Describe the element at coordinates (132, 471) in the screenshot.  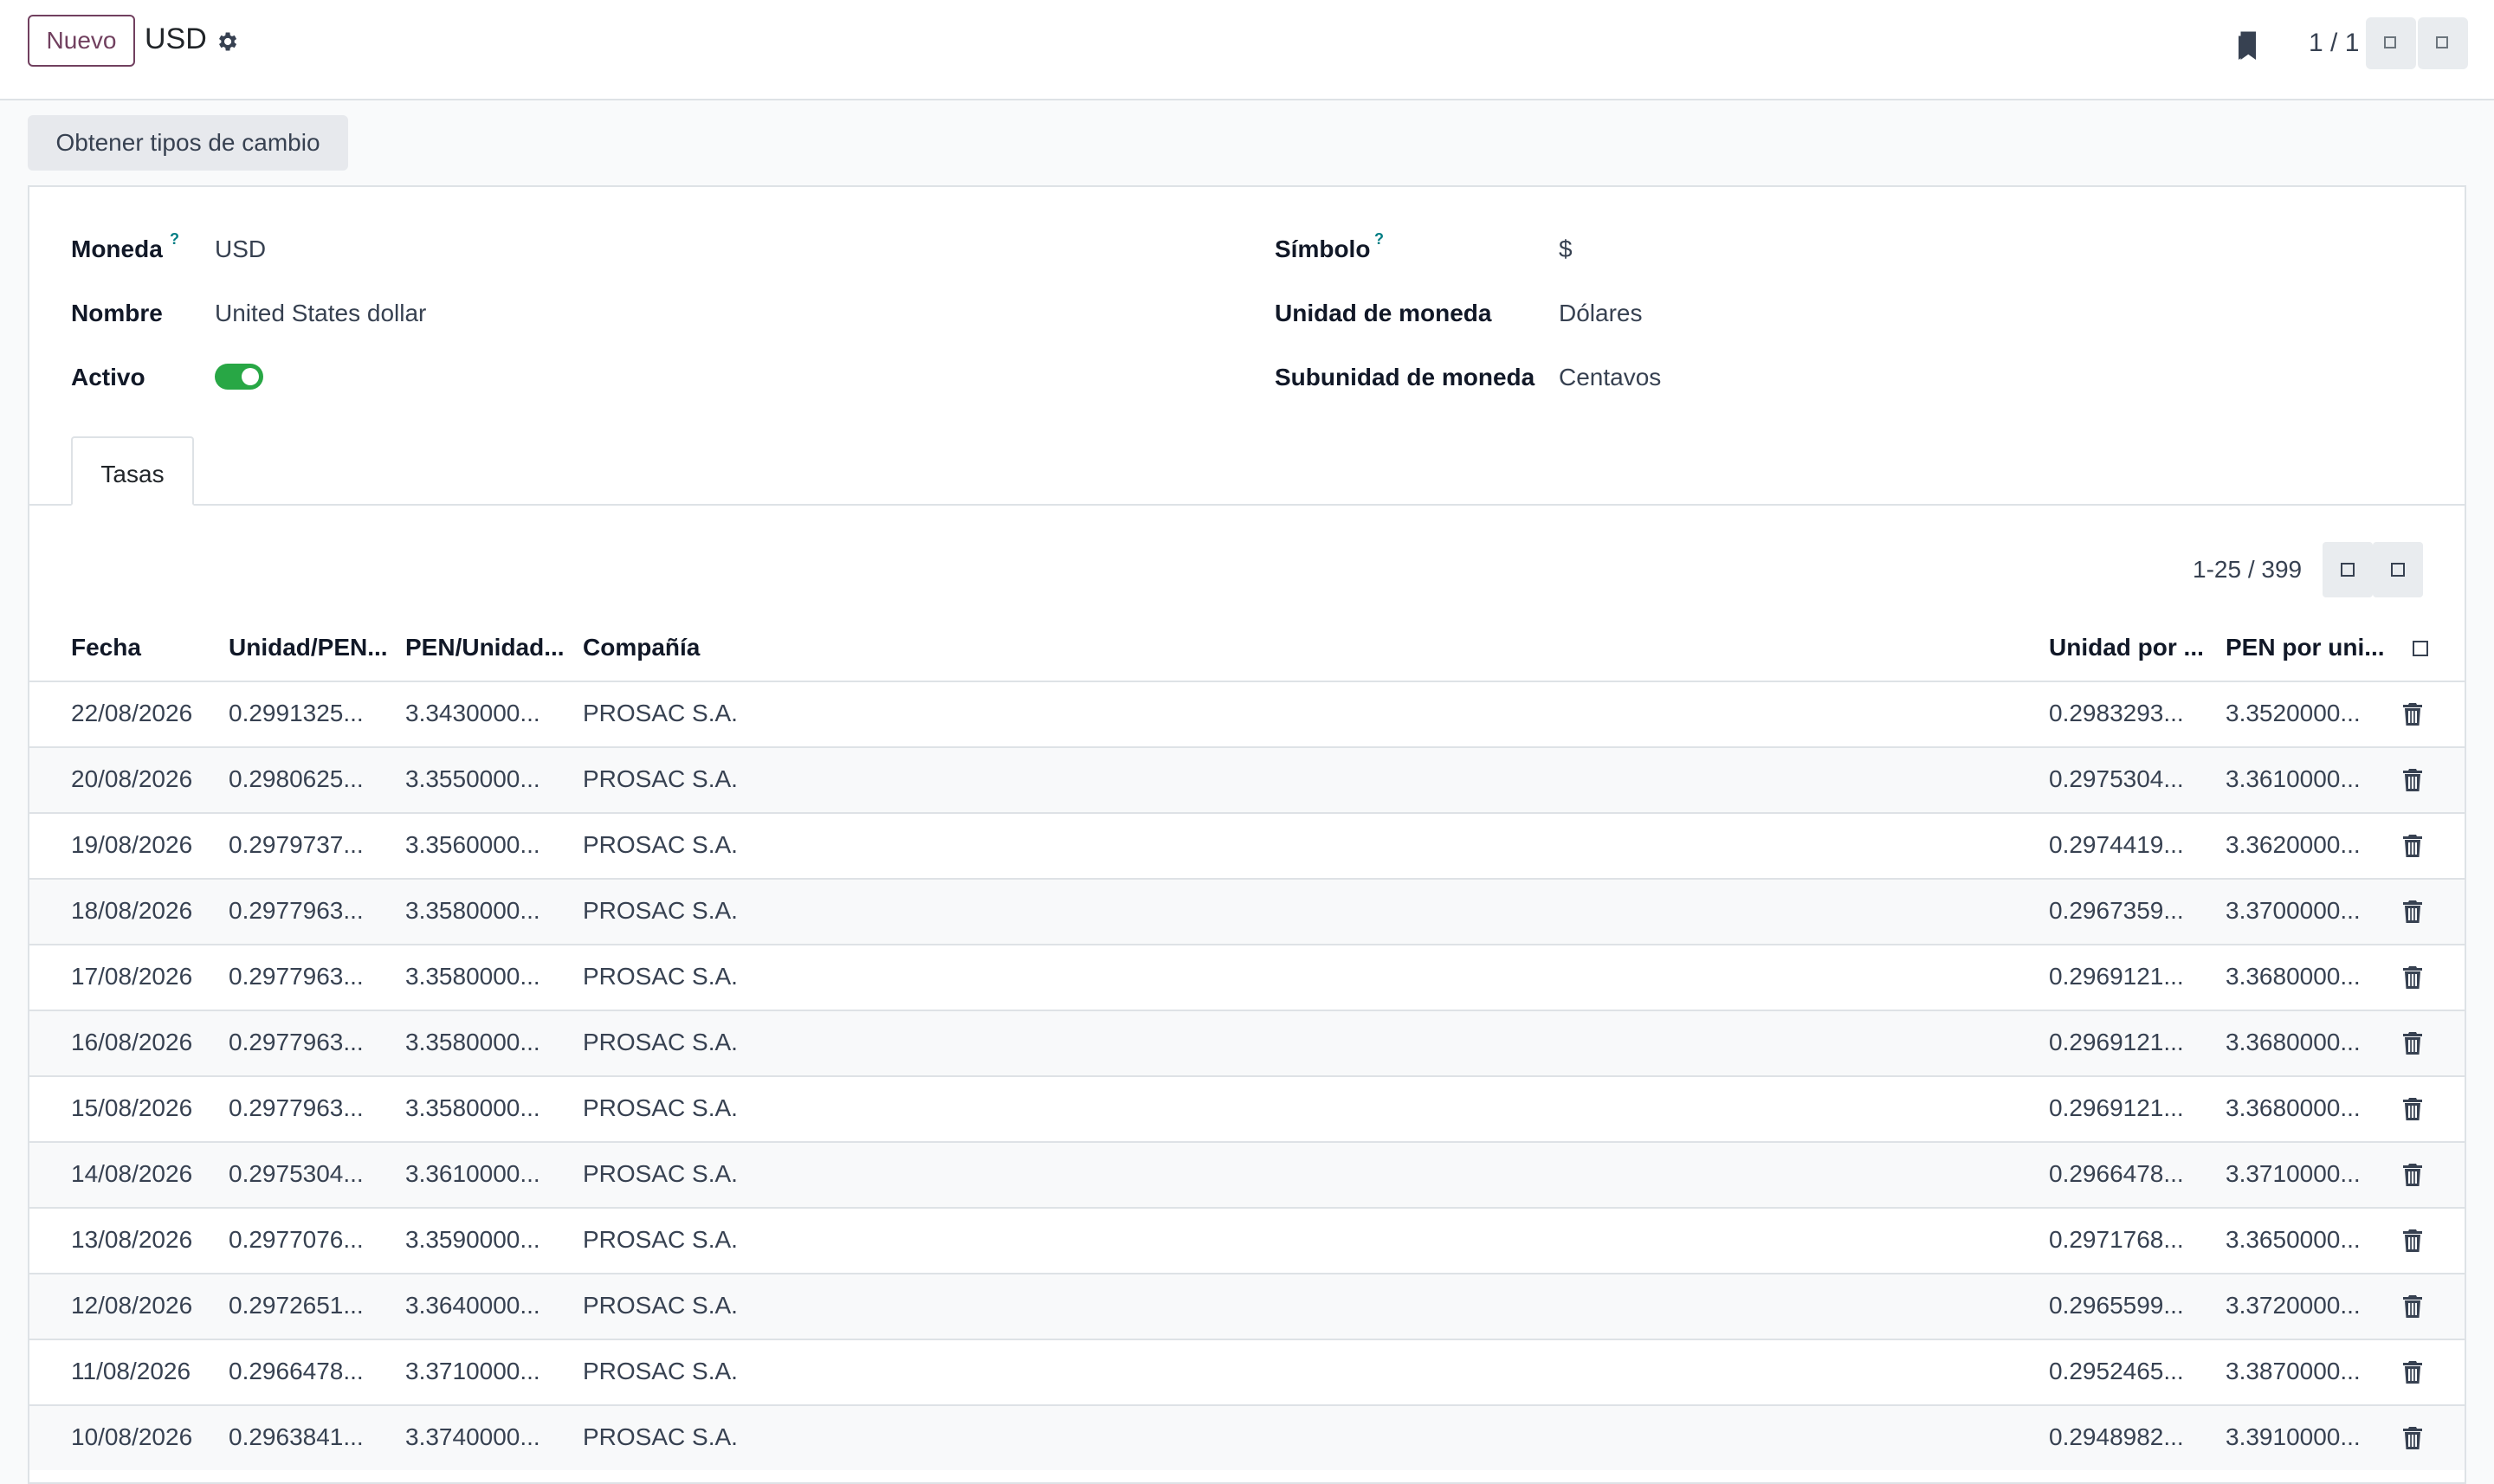
I see `tab-rates: Tasas` at that location.